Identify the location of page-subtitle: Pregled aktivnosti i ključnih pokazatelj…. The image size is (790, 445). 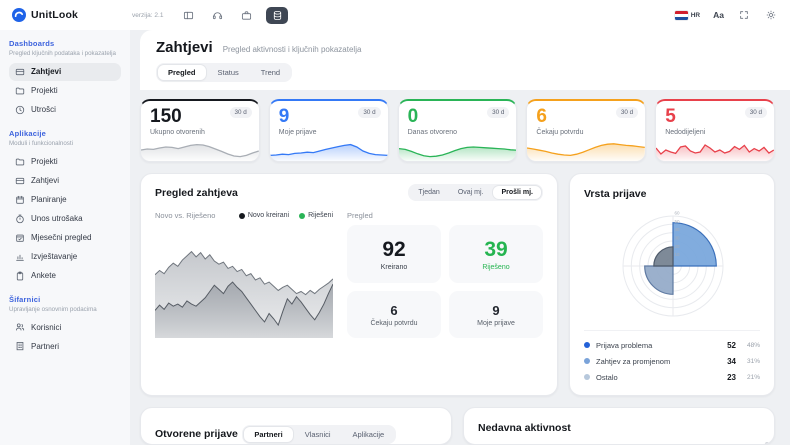
(292, 49).